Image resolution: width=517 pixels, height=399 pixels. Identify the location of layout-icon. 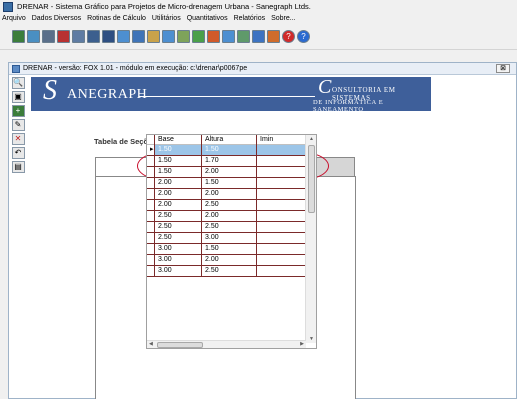
(228, 36).